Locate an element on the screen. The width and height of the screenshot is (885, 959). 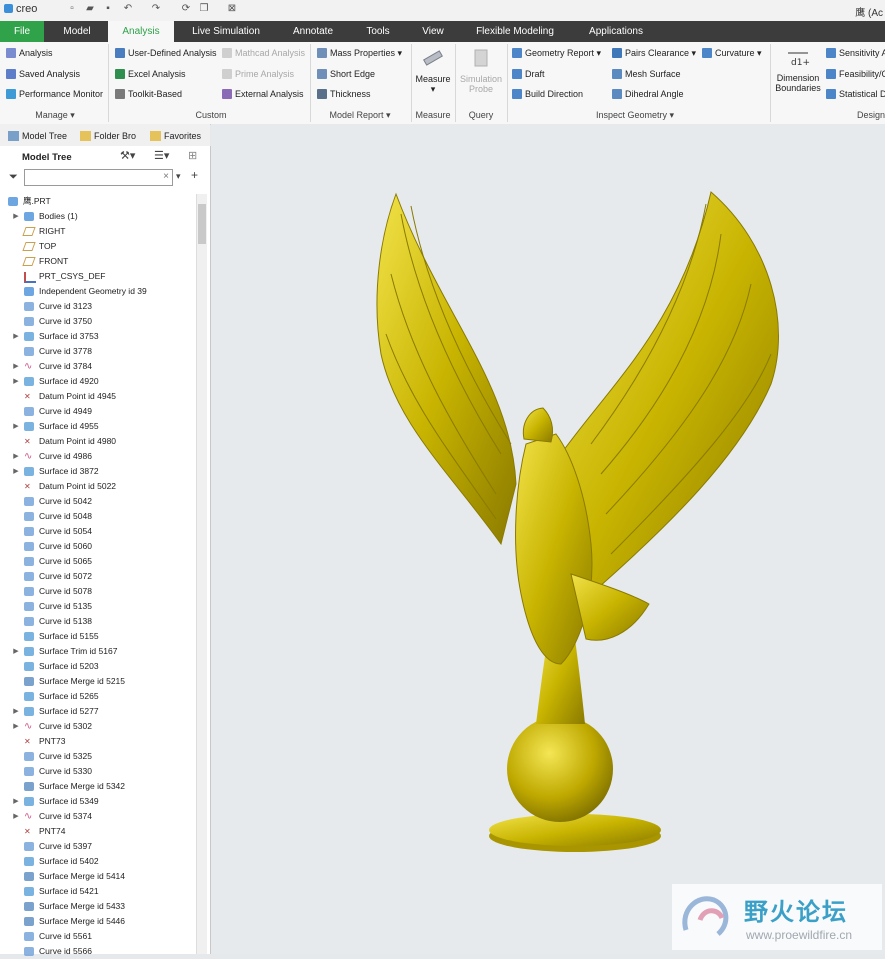
sphere-pedestal is located at coordinates (560, 769).